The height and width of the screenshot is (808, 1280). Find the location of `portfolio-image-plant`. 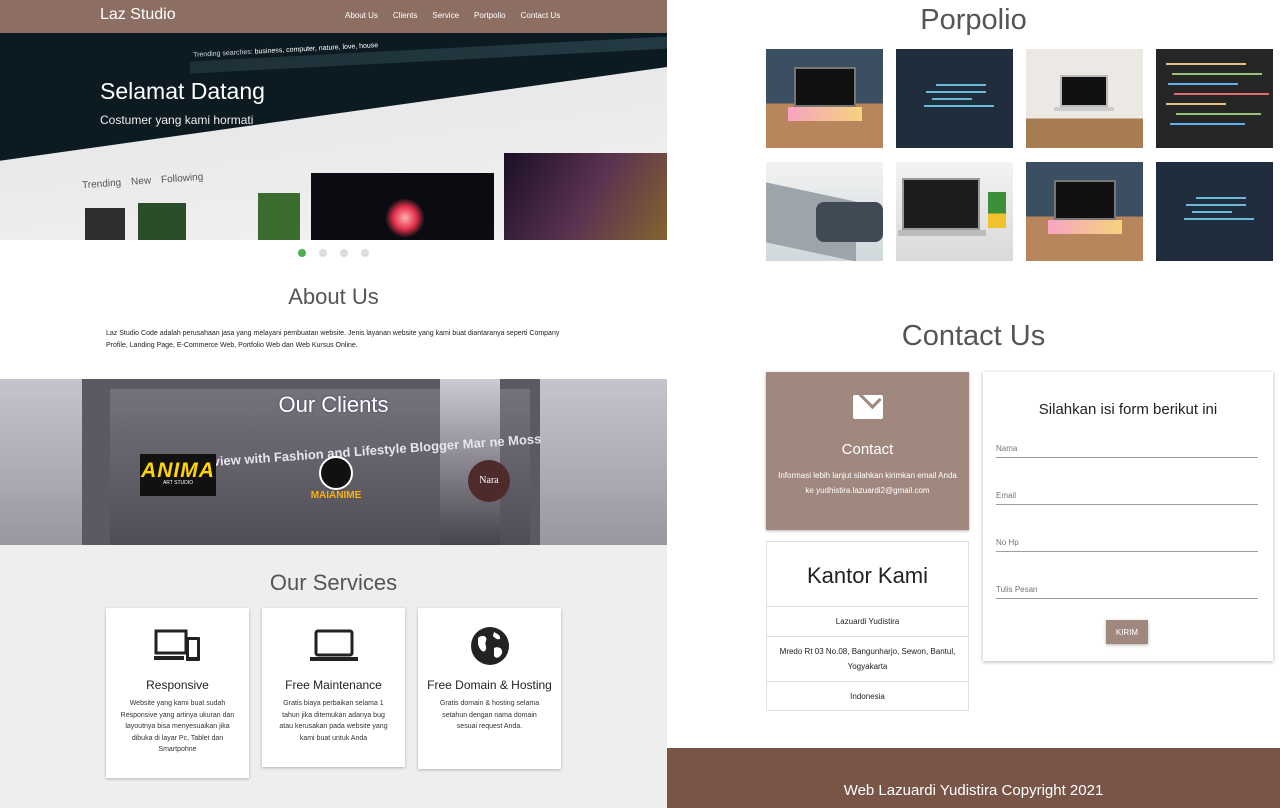

portfolio-image-plant is located at coordinates (997, 210).